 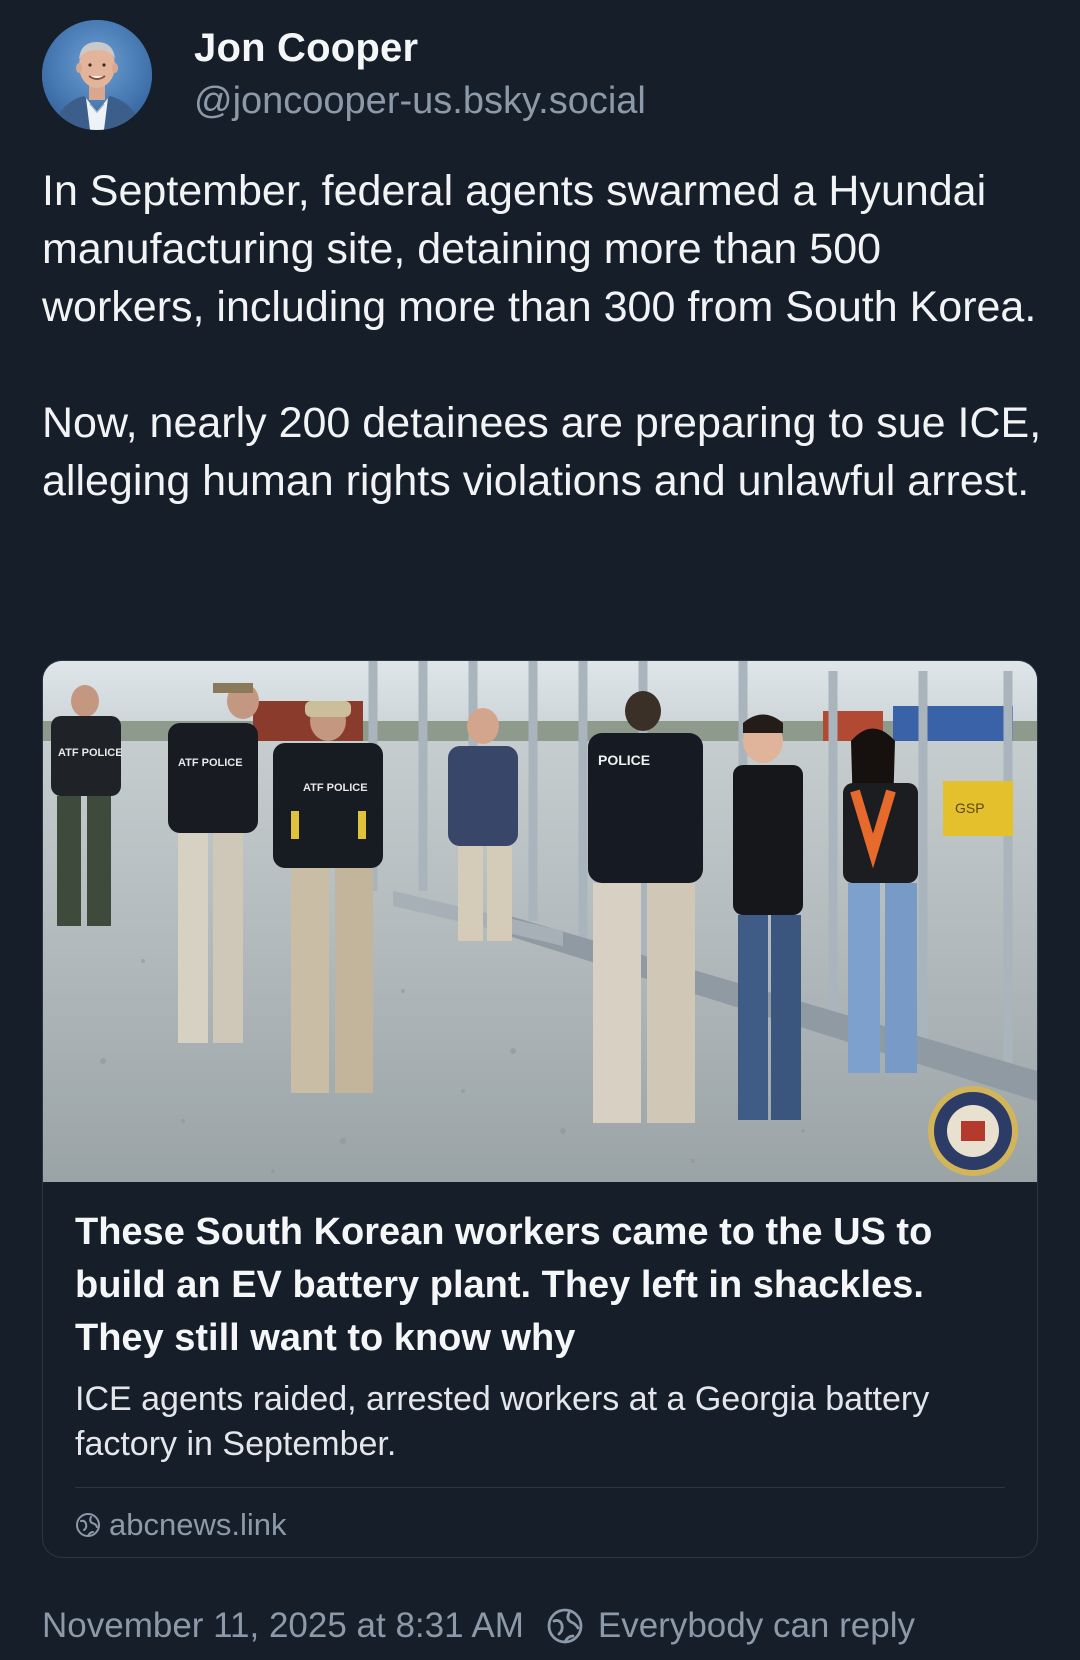 I want to click on avatar, so click(x=97, y=75).